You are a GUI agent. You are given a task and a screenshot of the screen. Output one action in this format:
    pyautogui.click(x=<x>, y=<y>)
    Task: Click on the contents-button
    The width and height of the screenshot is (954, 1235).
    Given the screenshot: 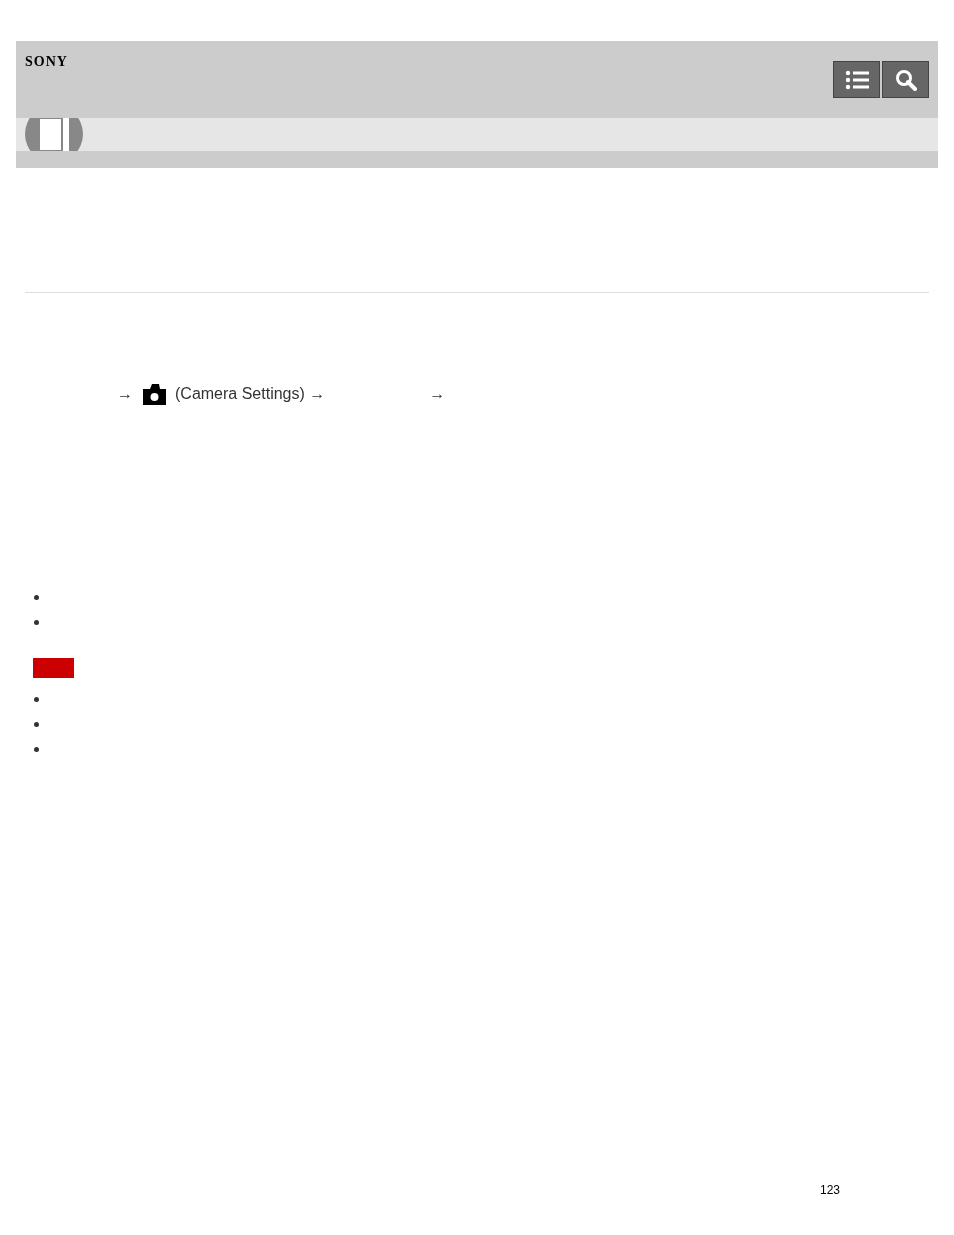 What is the action you would take?
    pyautogui.click(x=856, y=79)
    